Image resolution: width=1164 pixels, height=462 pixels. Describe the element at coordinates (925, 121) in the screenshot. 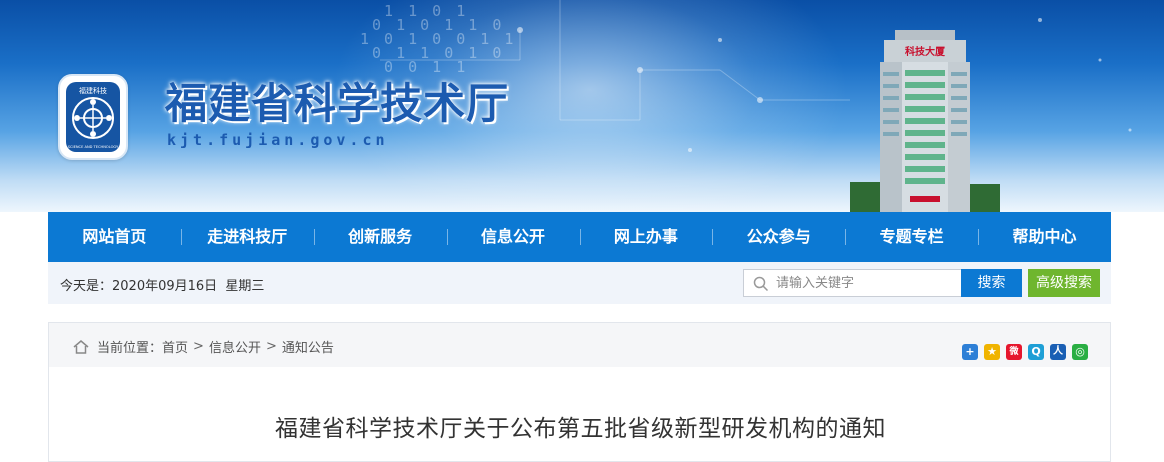

I see `building-image: 科技大厦` at that location.